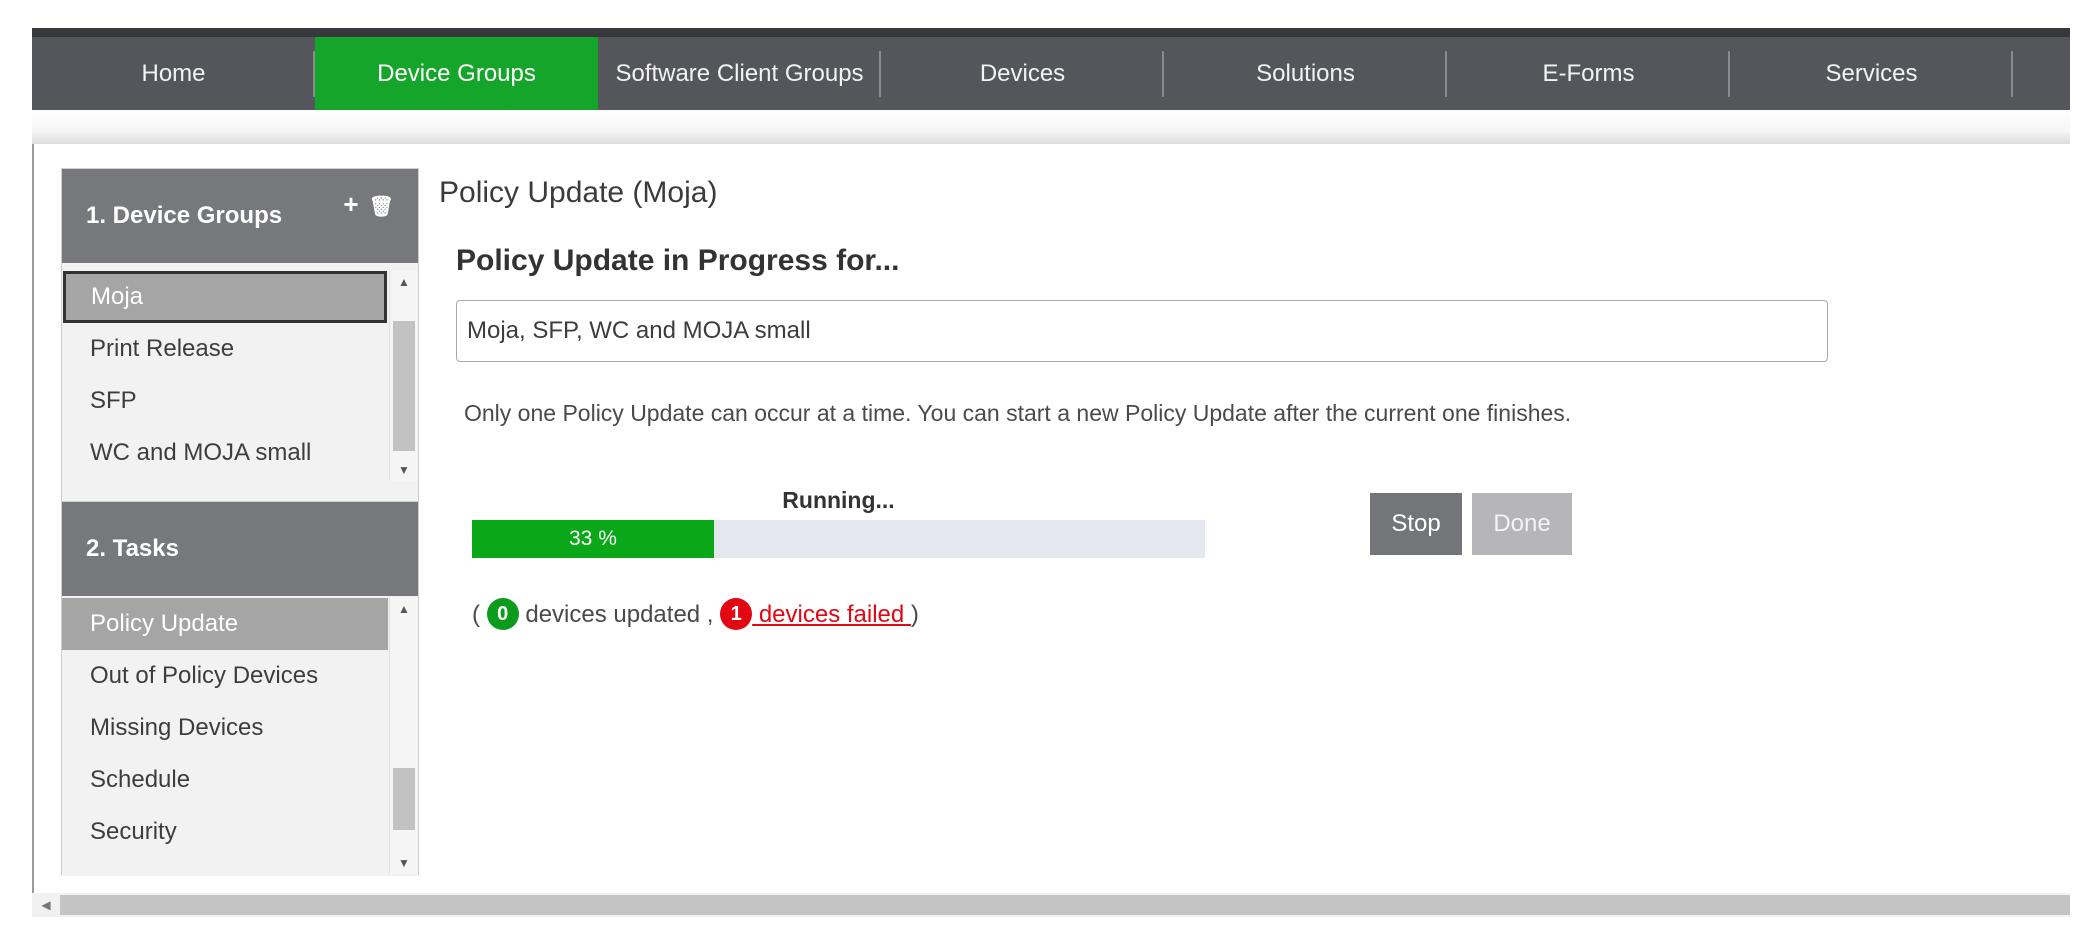 The width and height of the screenshot is (2099, 945). Describe the element at coordinates (381, 207) in the screenshot. I see `trash-icon: 🗑` at that location.